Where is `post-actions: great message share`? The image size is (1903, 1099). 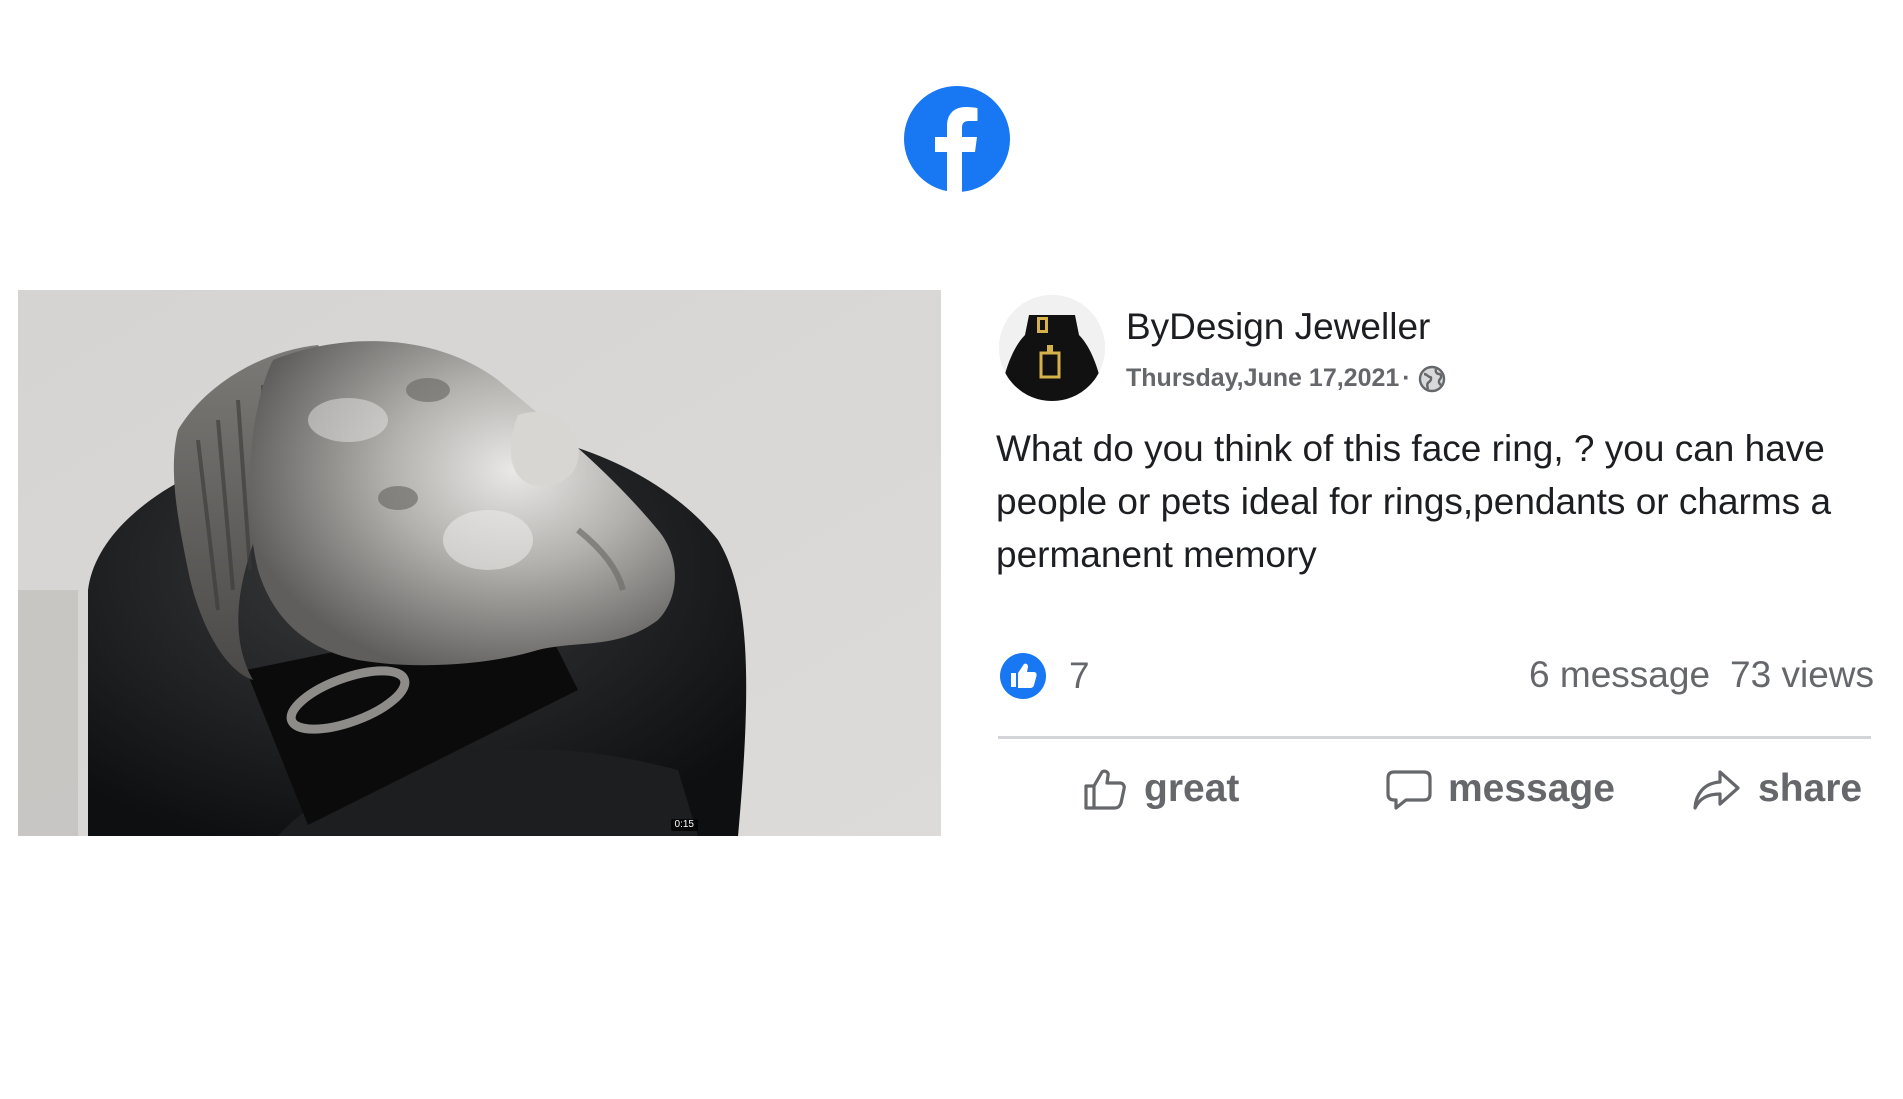 post-actions: great message share is located at coordinates (1446, 794).